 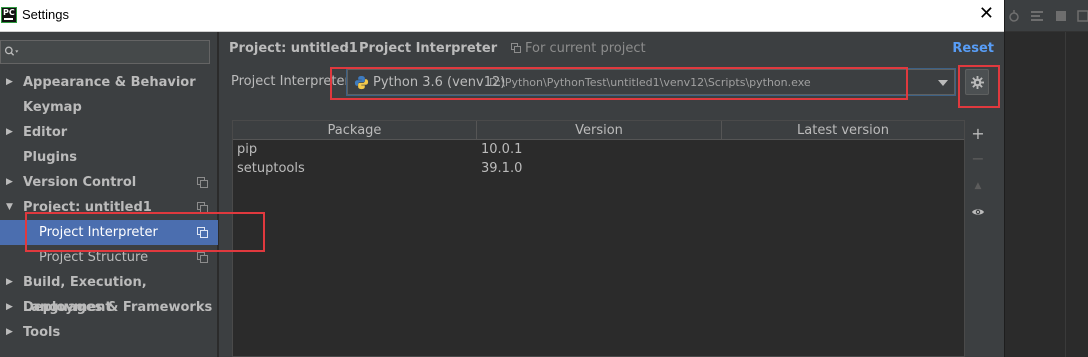 I want to click on sidebar-item-label: Project: untitled1, so click(x=87, y=207).